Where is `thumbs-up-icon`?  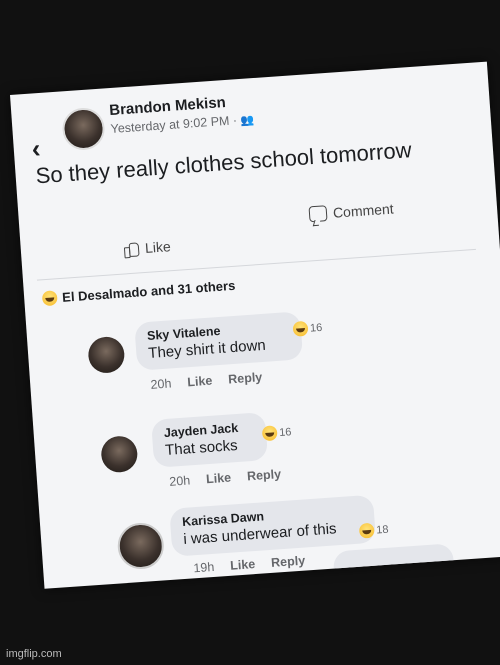
thumbs-up-icon is located at coordinates (130, 248).